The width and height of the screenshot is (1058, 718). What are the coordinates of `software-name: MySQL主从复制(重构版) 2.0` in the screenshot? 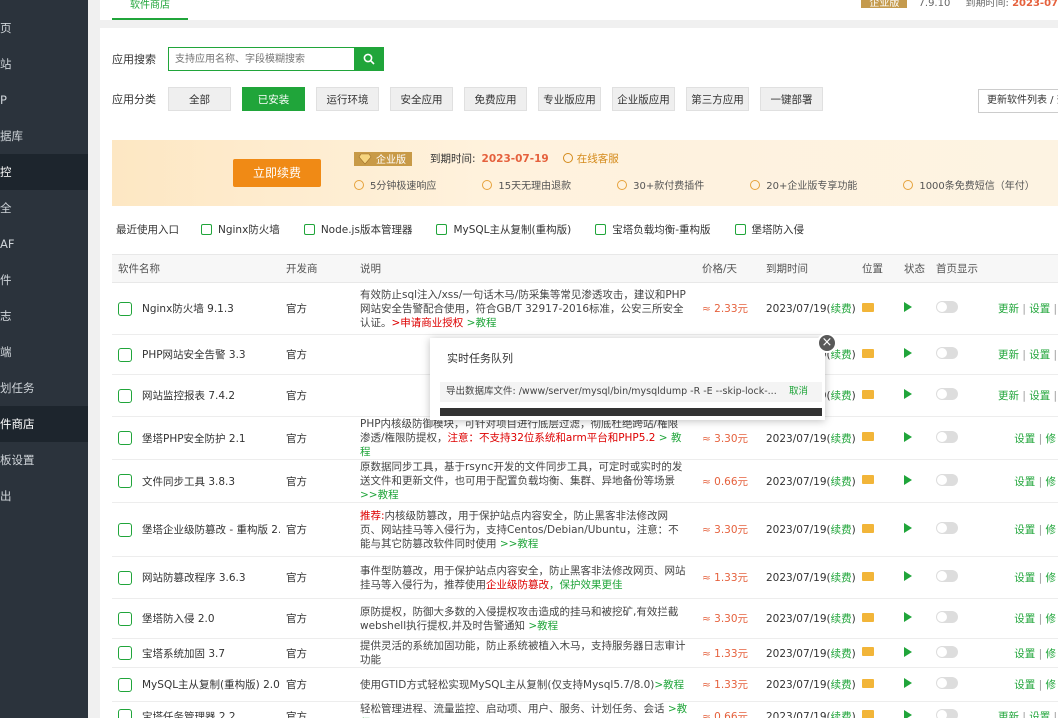 It's located at (199, 684).